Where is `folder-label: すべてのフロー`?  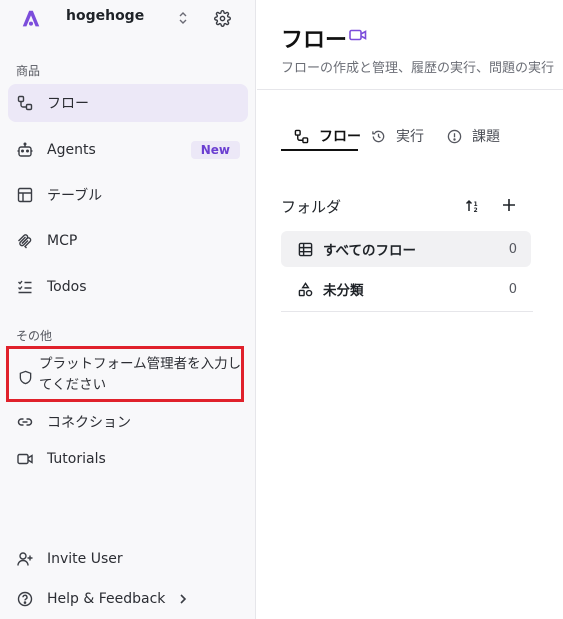
folder-label: すべてのフロー is located at coordinates (370, 251).